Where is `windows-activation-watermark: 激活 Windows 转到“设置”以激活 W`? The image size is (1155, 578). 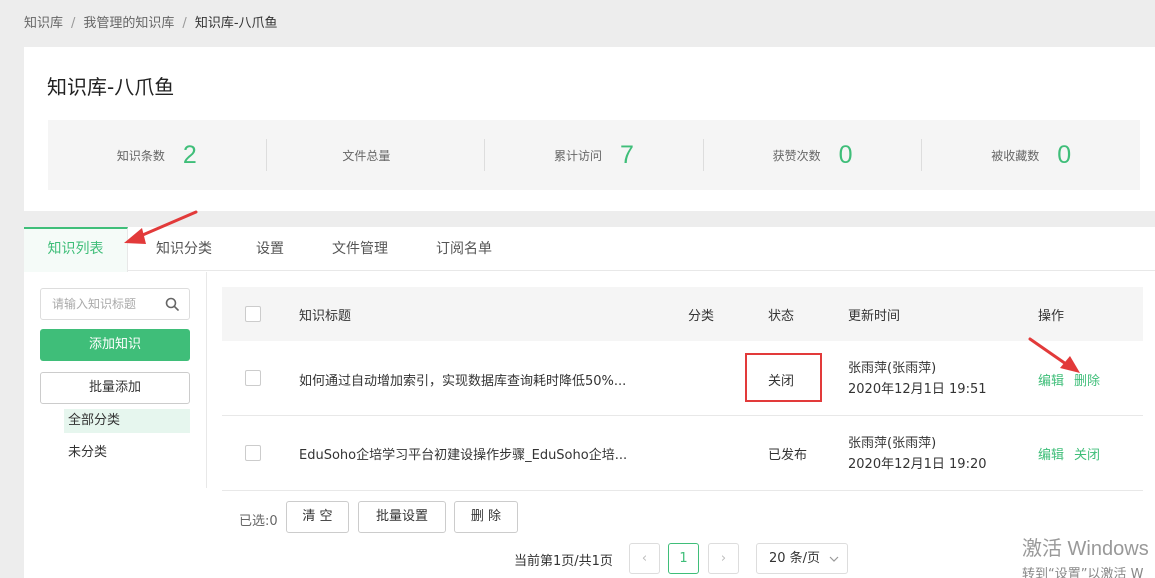 windows-activation-watermark: 激活 Windows 转到“设置”以激活 W is located at coordinates (1085, 555).